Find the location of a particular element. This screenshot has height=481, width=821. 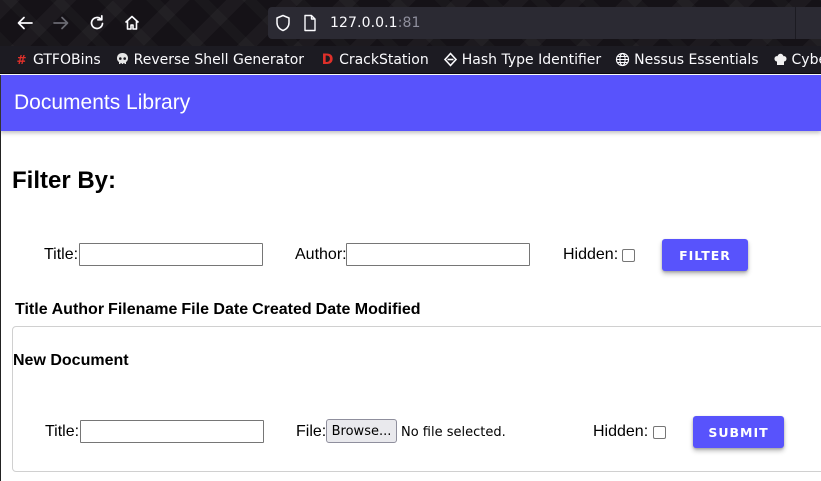

filter-hidden-checkbox is located at coordinates (628, 255).